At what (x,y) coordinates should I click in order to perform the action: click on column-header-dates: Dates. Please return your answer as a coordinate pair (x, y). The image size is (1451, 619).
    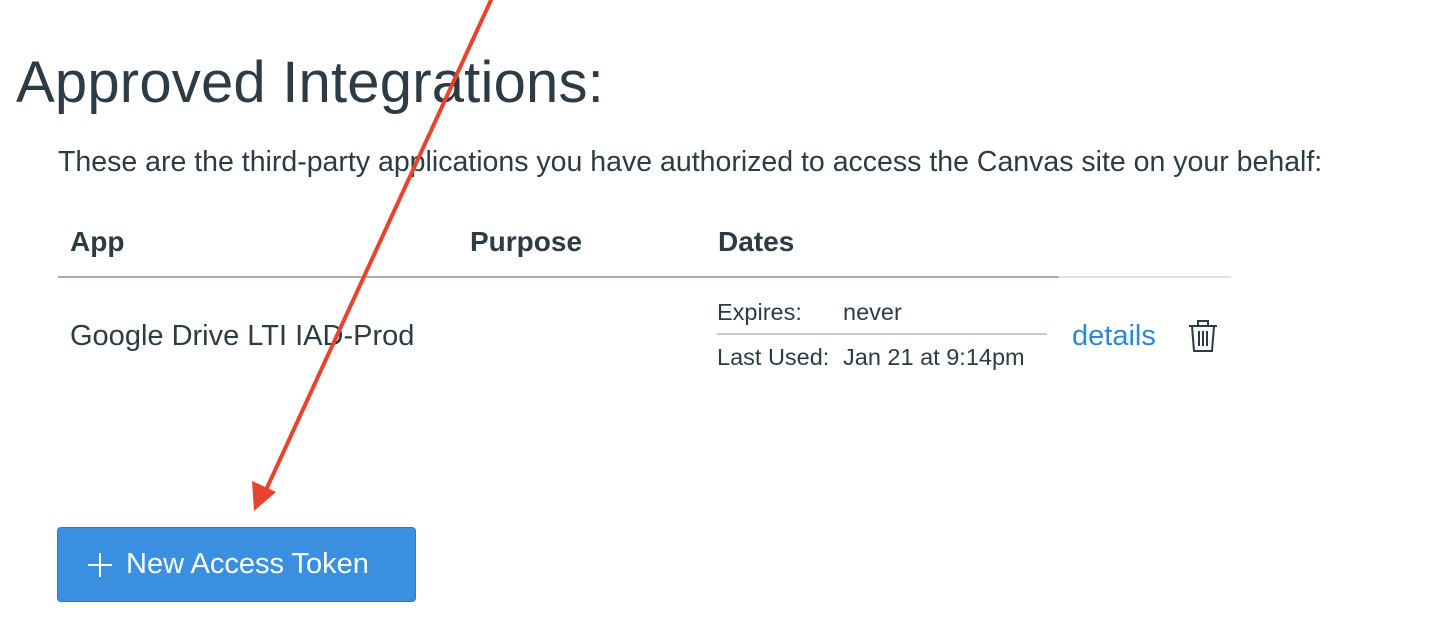
    Looking at the image, I should click on (756, 241).